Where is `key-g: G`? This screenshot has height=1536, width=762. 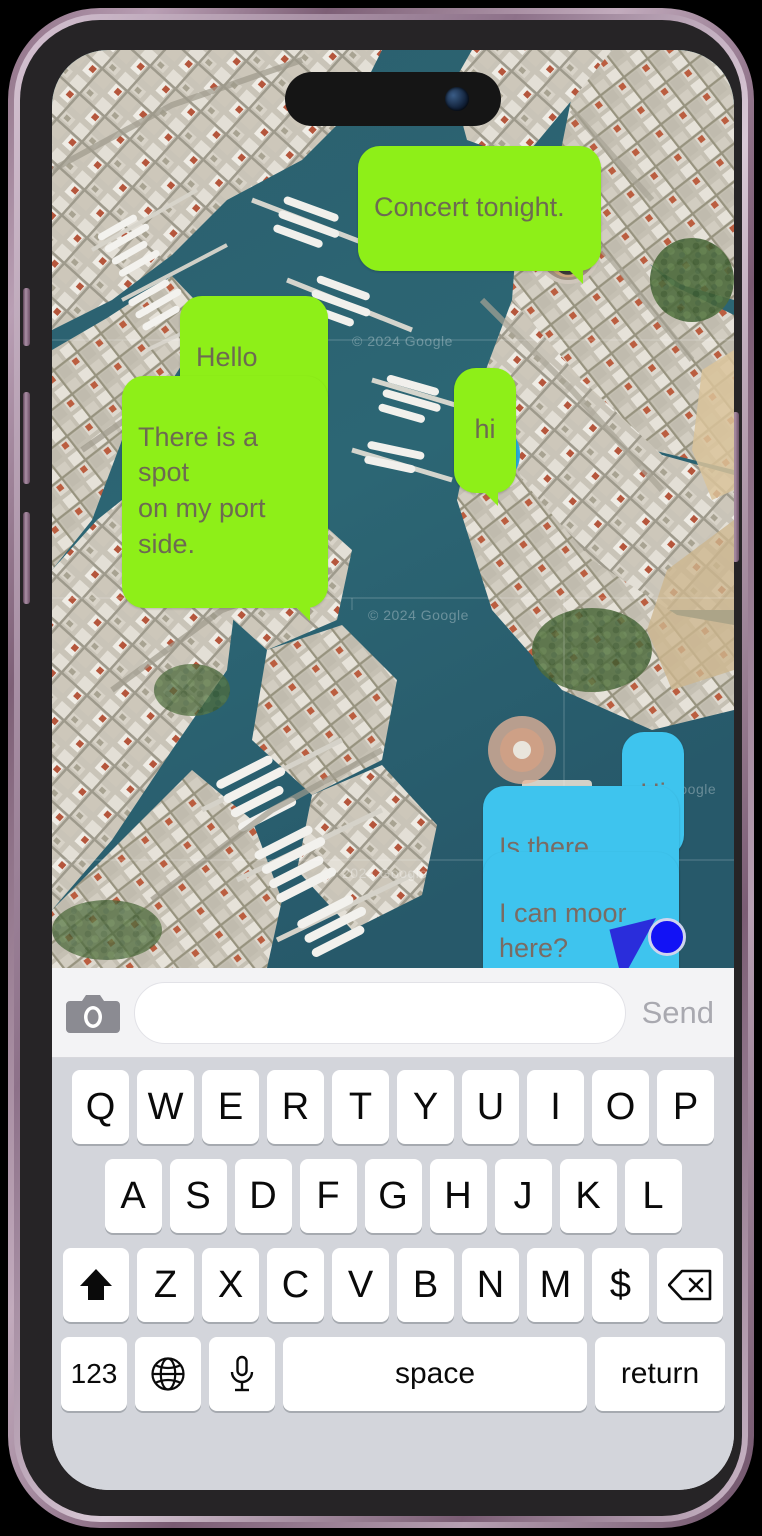 key-g: G is located at coordinates (393, 1196).